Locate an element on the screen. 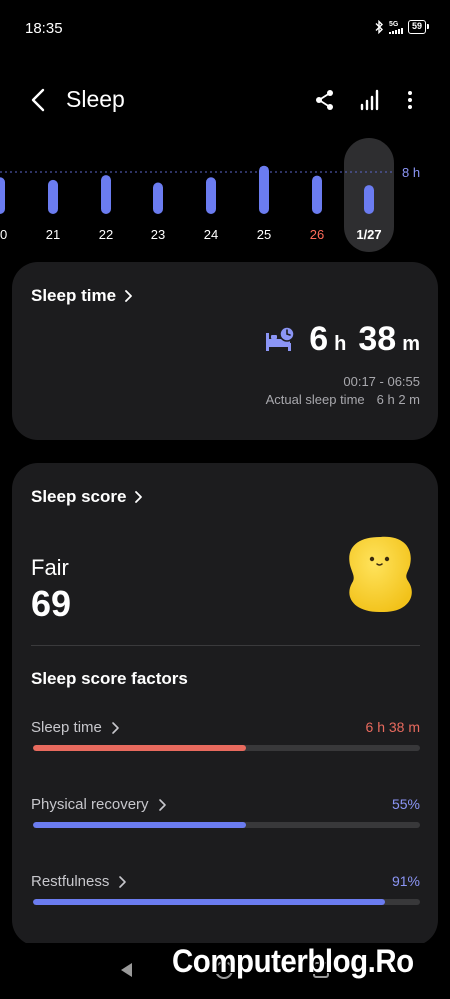  actual-sleep-row: Actual sleep time 6 h 2 m is located at coordinates (343, 399).